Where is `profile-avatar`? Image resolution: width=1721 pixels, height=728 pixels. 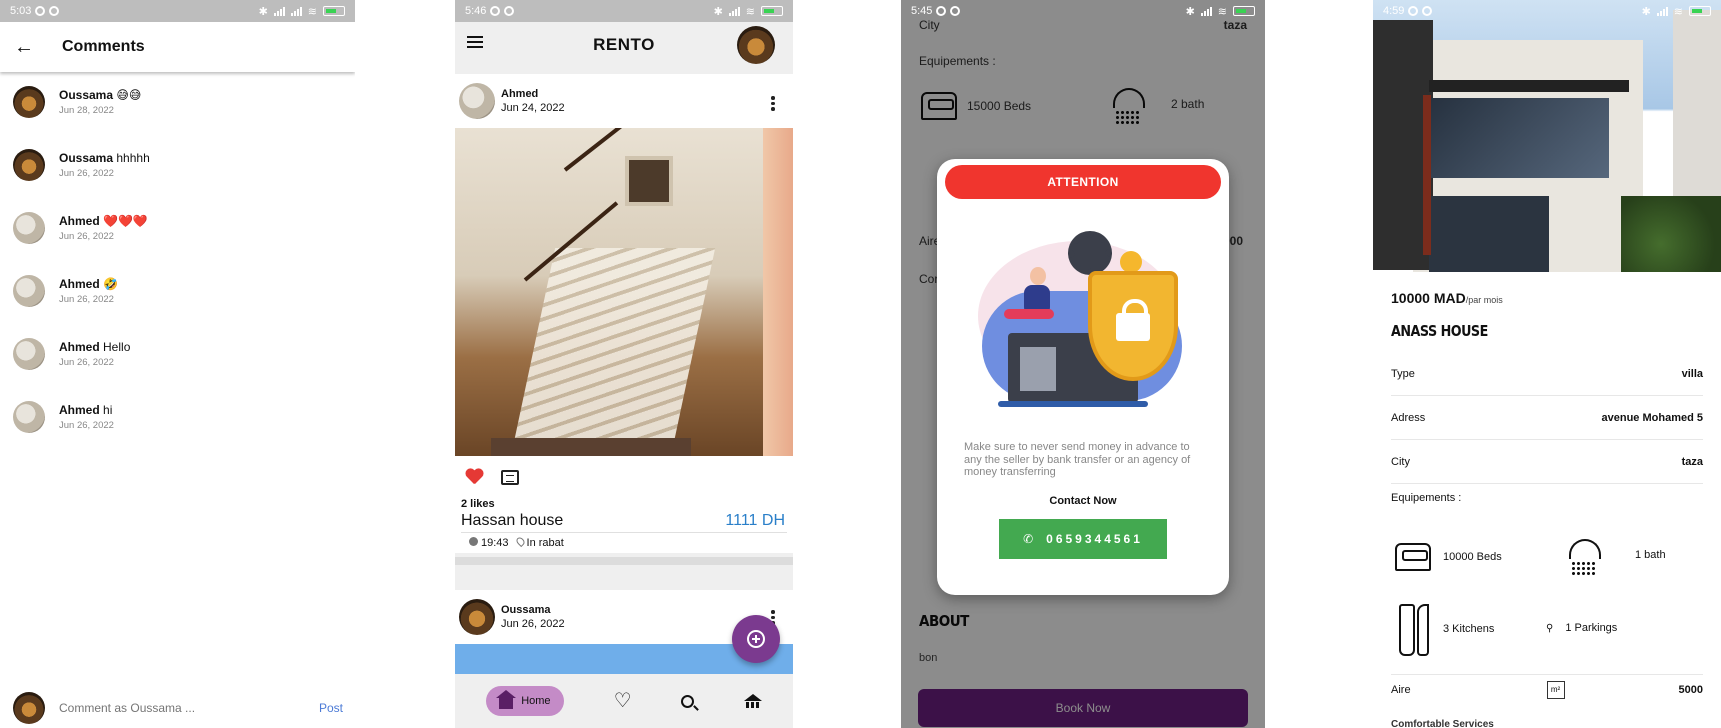 profile-avatar is located at coordinates (756, 45).